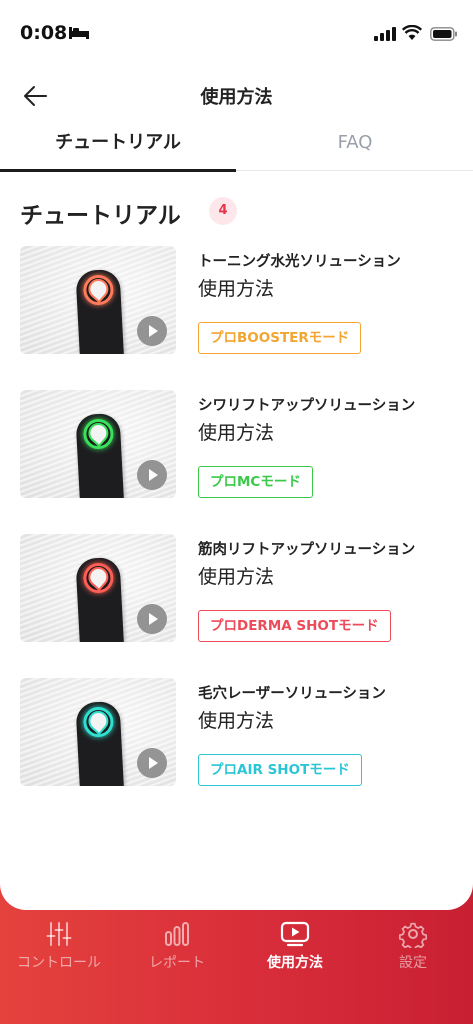 Image resolution: width=473 pixels, height=1024 pixels. What do you see at coordinates (237, 445) in the screenshot?
I see `tutorial-card-wrinkle-lift: シワリフトアップソリューション 使用方法 プロMCモード` at bounding box center [237, 445].